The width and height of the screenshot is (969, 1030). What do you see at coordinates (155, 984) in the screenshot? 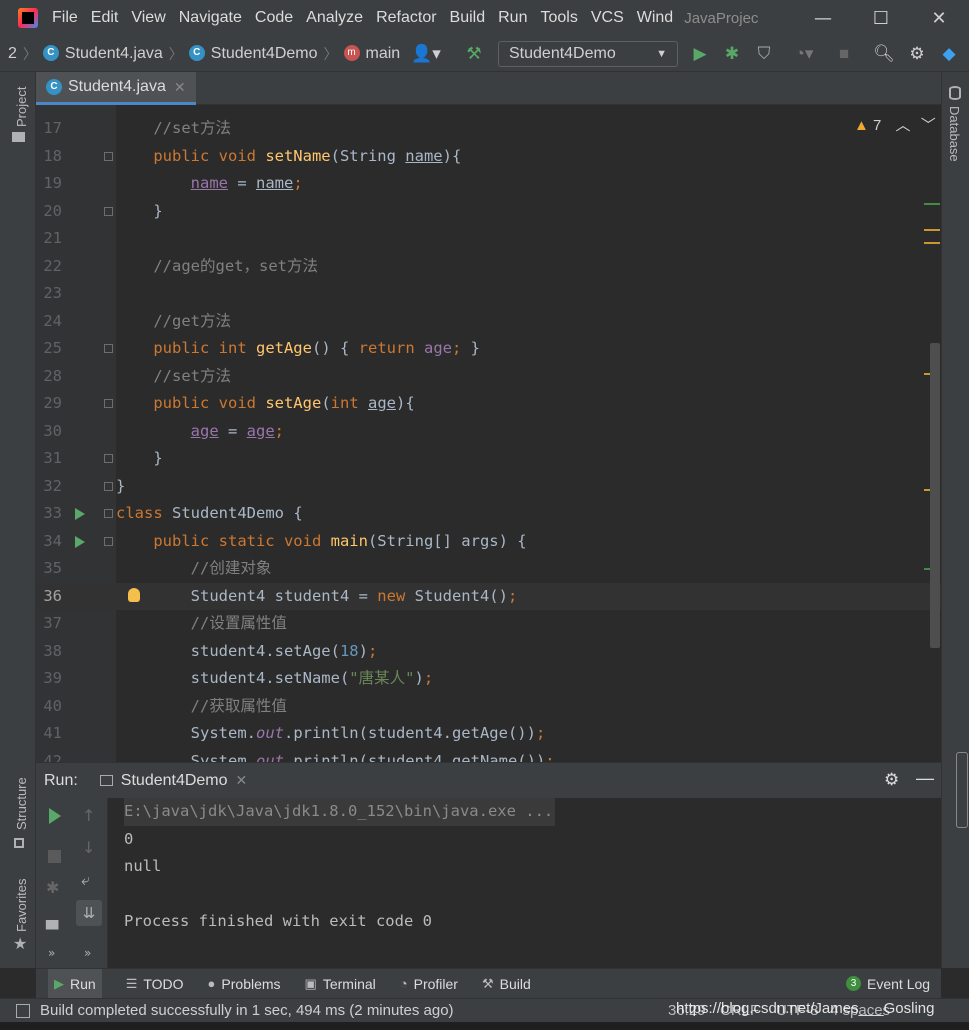
I see `tool-tab-todo: ☰ TODO` at bounding box center [155, 984].